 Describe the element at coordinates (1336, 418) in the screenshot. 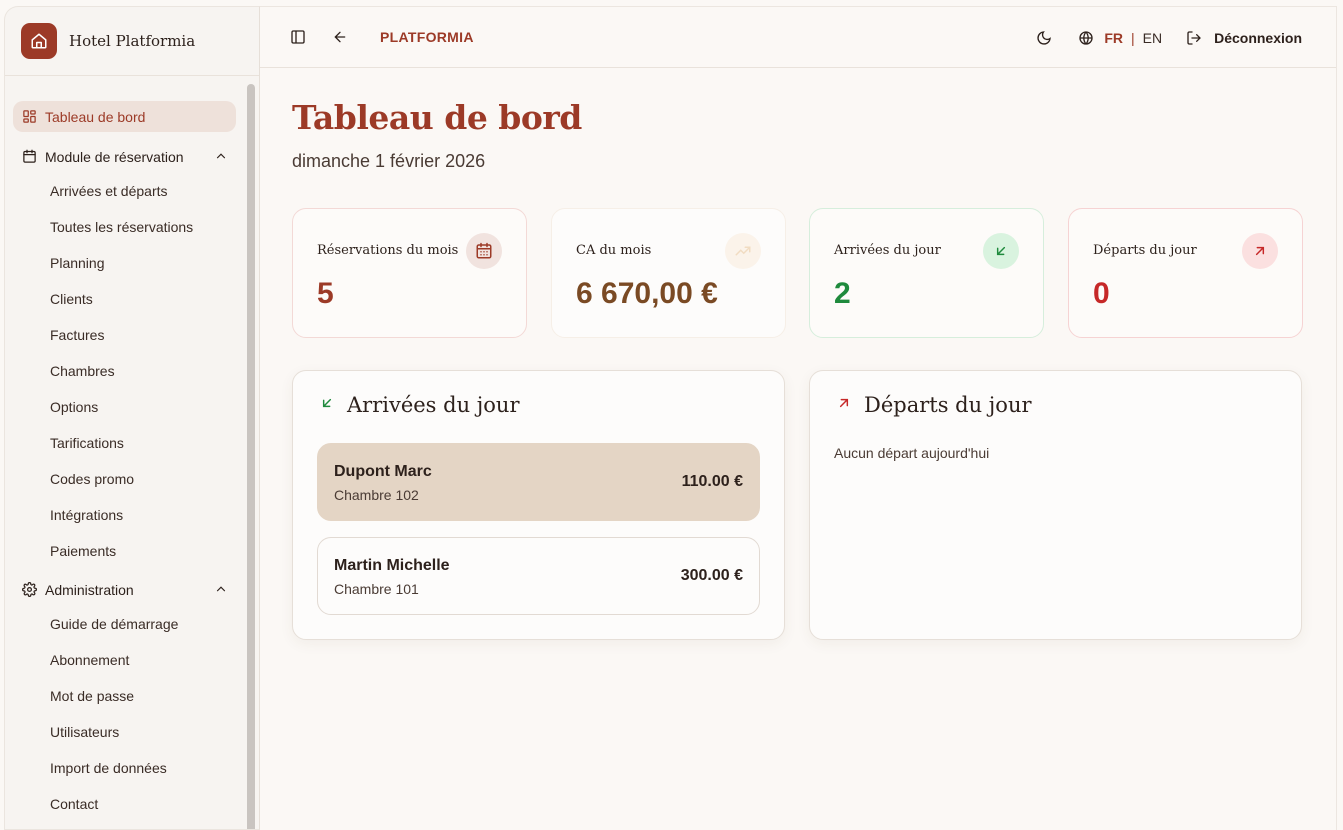

I see `window-border` at that location.